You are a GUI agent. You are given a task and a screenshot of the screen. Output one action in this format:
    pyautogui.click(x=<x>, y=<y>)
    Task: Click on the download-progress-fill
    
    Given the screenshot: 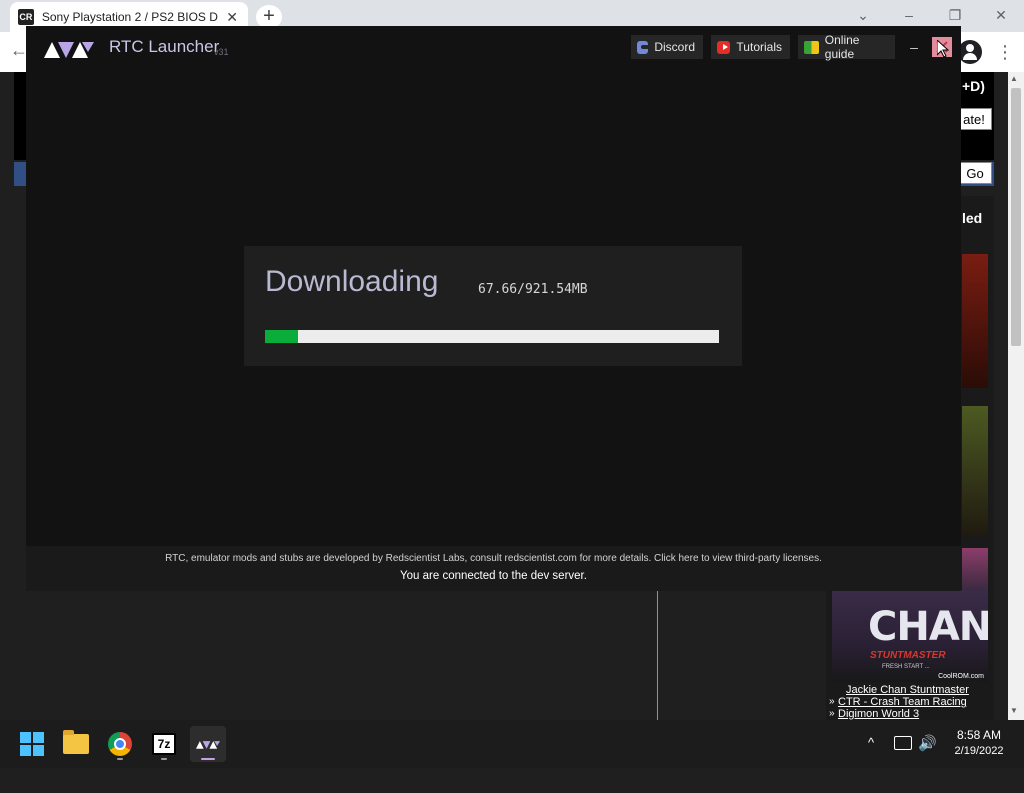 What is the action you would take?
    pyautogui.click(x=282, y=336)
    